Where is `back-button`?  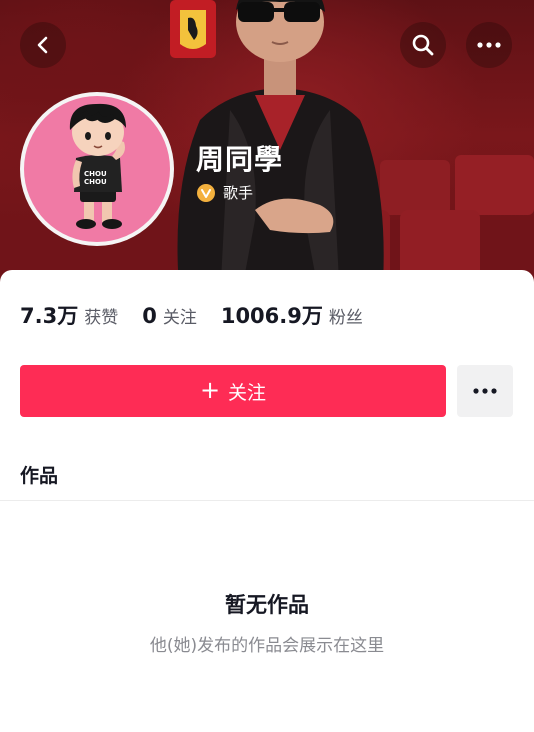
back-button is located at coordinates (43, 45).